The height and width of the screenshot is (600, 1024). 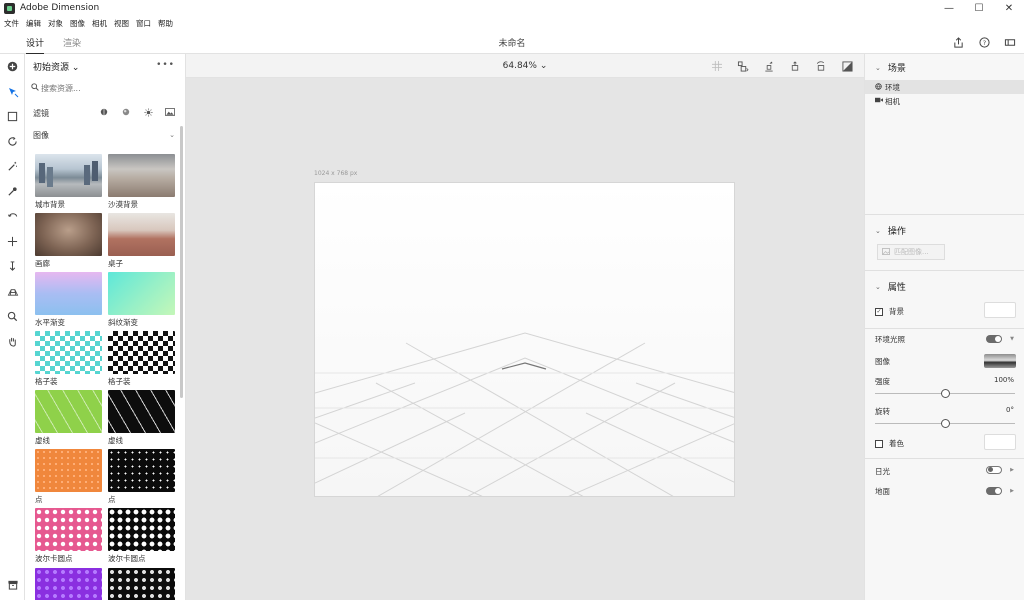 What do you see at coordinates (68, 183) in the screenshot?
I see `asset-item: 城市背景` at bounding box center [68, 183].